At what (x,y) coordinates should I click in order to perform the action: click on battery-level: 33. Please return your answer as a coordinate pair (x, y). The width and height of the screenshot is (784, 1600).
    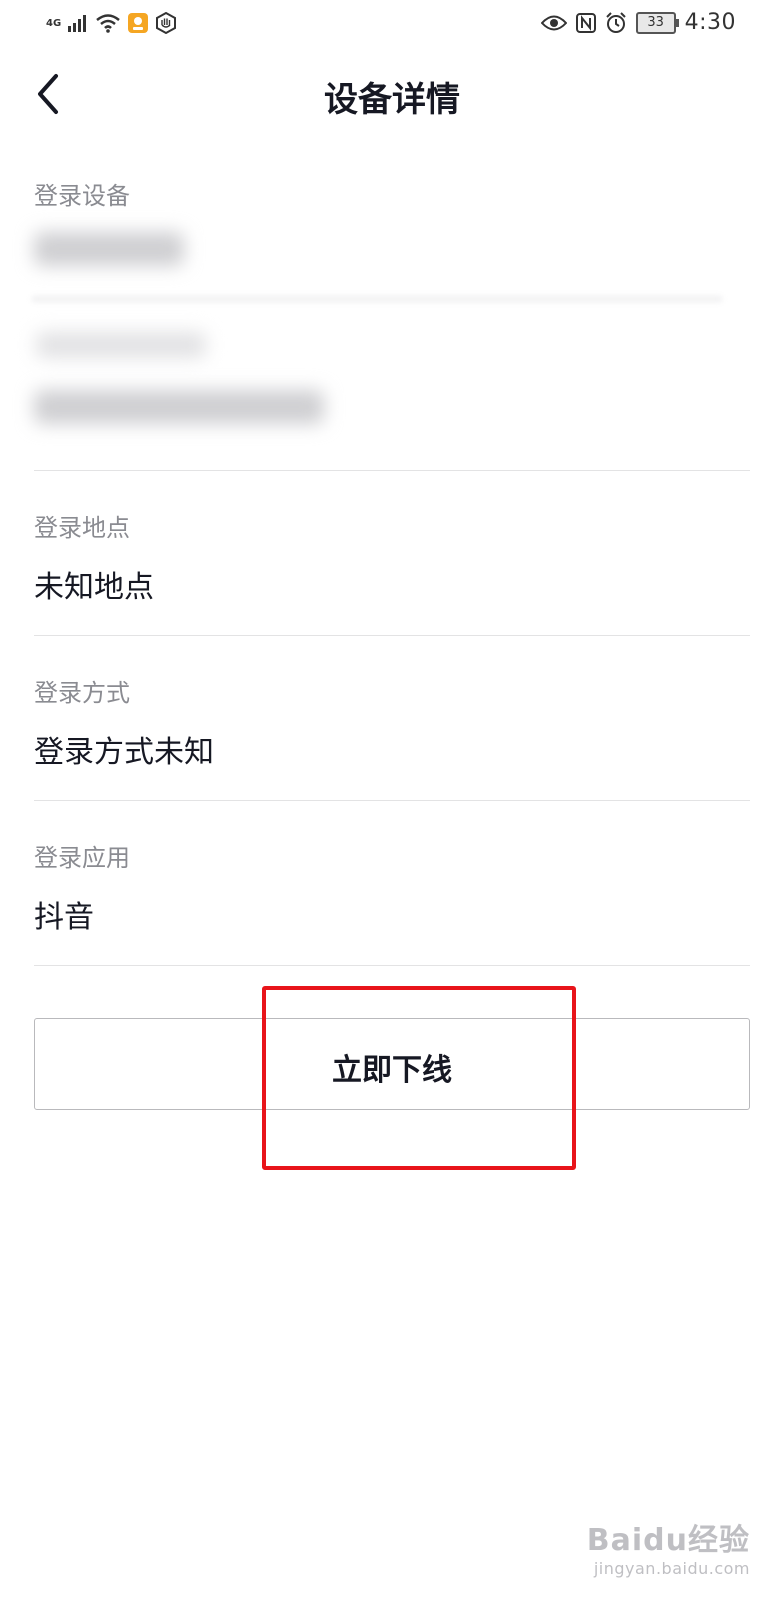
    Looking at the image, I should click on (655, 22).